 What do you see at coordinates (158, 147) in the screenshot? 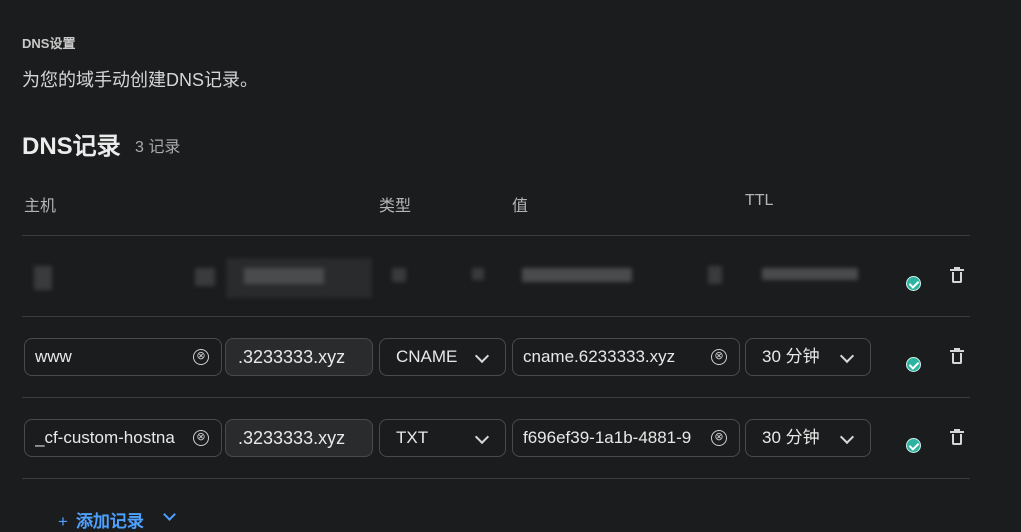
I see `records-count: 3 记录` at bounding box center [158, 147].